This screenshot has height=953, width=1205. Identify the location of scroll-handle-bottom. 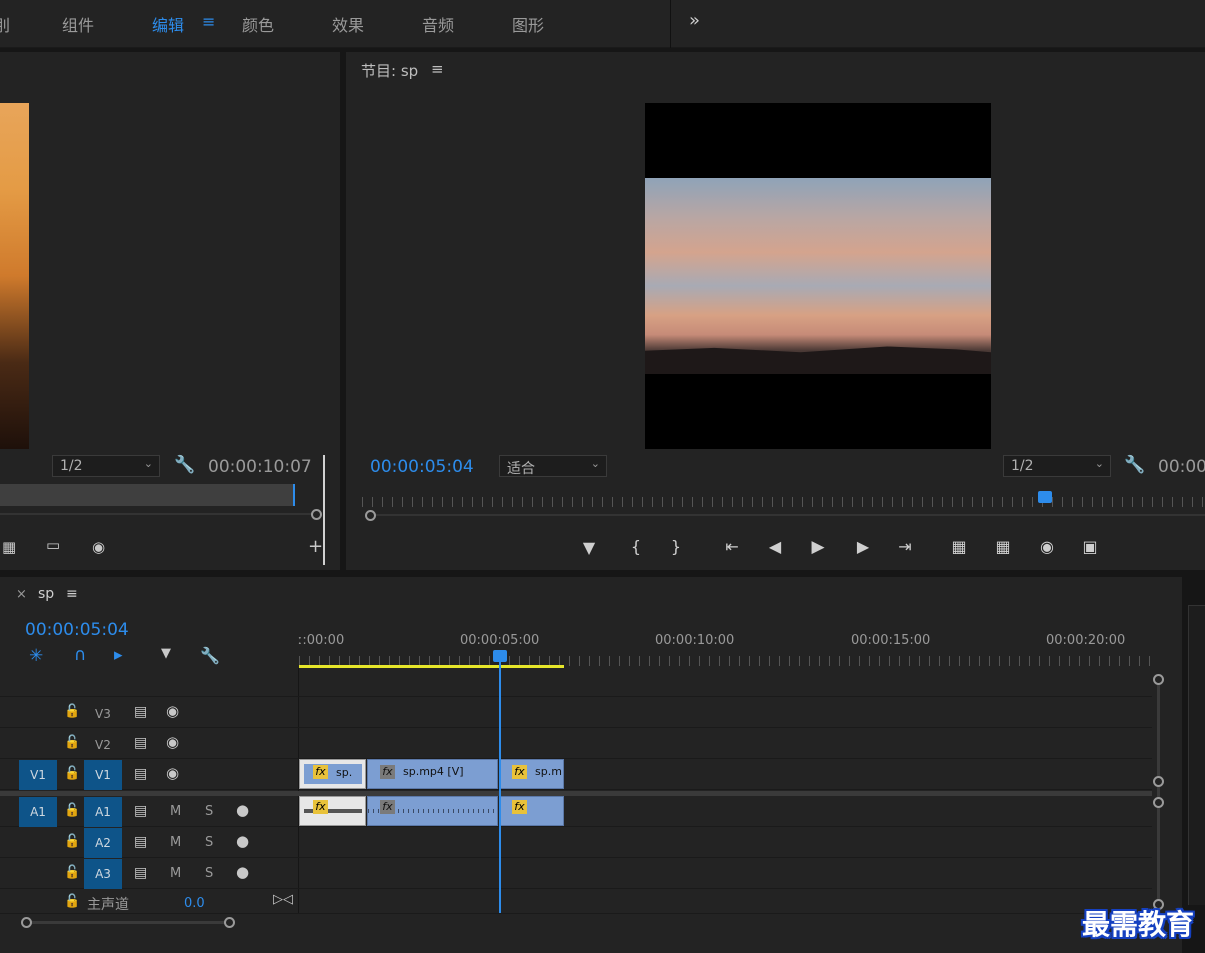
(1158, 781).